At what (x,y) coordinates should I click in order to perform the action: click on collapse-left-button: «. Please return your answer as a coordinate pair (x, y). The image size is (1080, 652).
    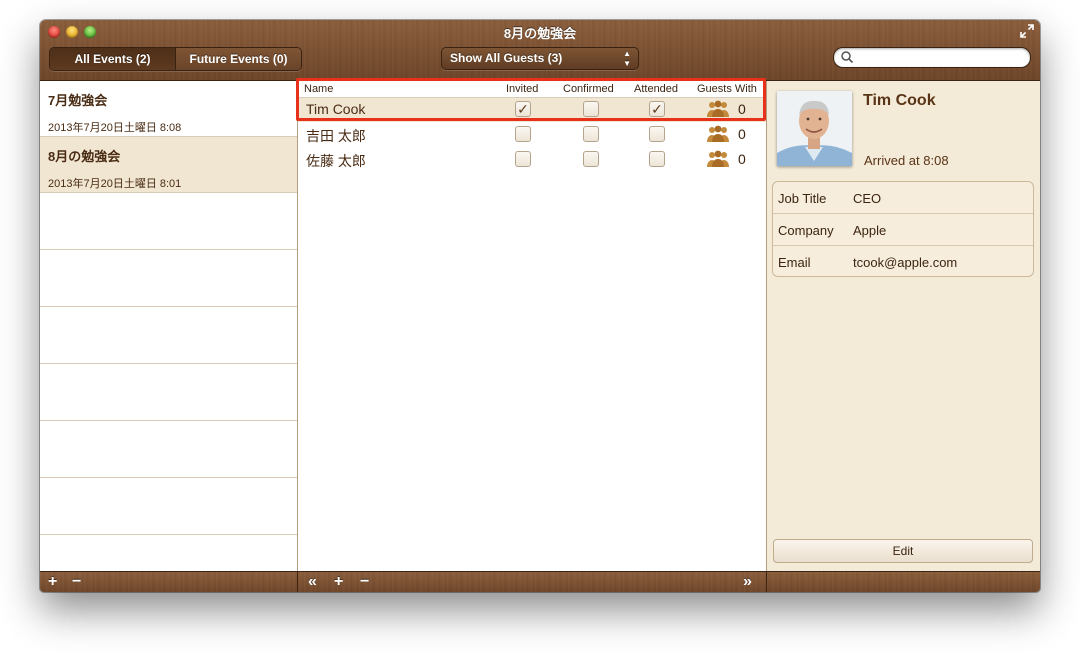
    Looking at the image, I should click on (312, 582).